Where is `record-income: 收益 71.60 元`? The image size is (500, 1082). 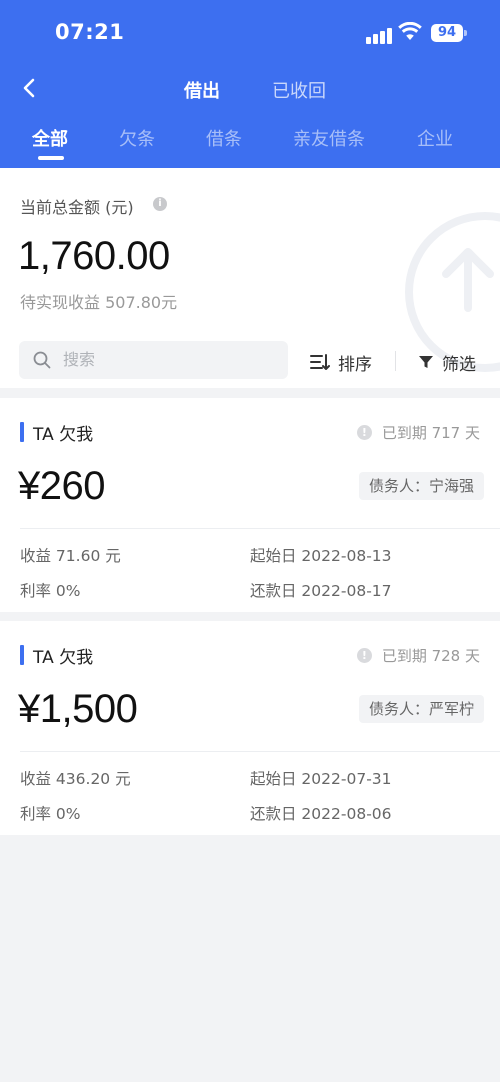
record-income: 收益 71.60 元 is located at coordinates (70, 556).